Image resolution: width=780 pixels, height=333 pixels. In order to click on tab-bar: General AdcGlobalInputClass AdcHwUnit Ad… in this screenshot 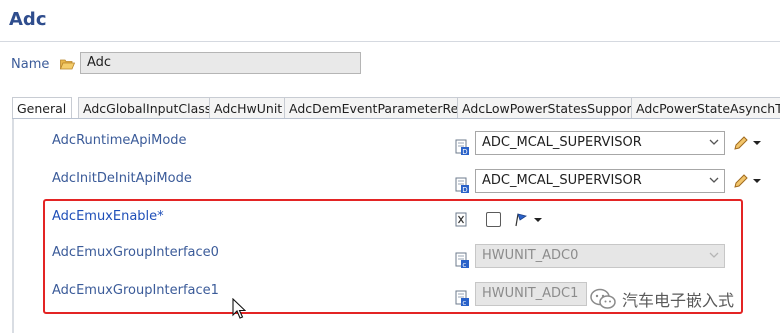, I will do `click(396, 108)`.